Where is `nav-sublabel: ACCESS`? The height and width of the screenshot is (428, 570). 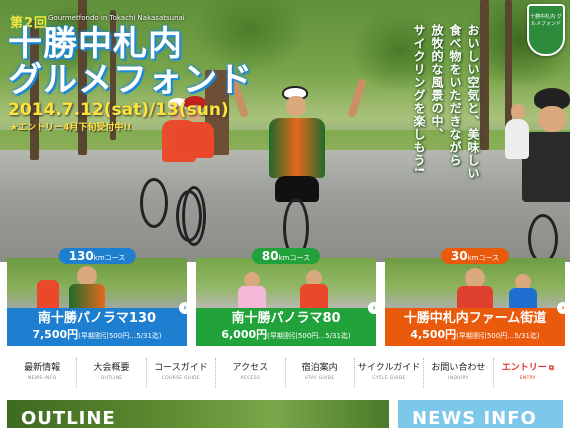 nav-sublabel: ACCESS is located at coordinates (250, 378).